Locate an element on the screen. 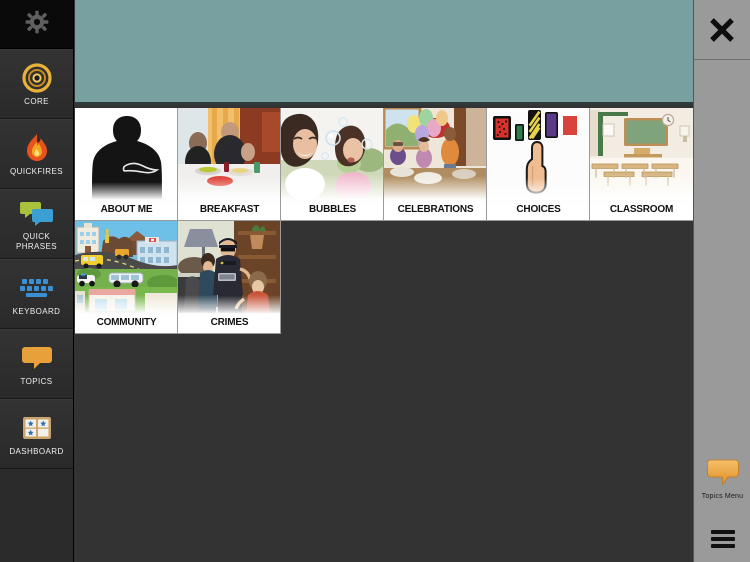  grid-cell-community: COMMUNITY is located at coordinates (126, 277).